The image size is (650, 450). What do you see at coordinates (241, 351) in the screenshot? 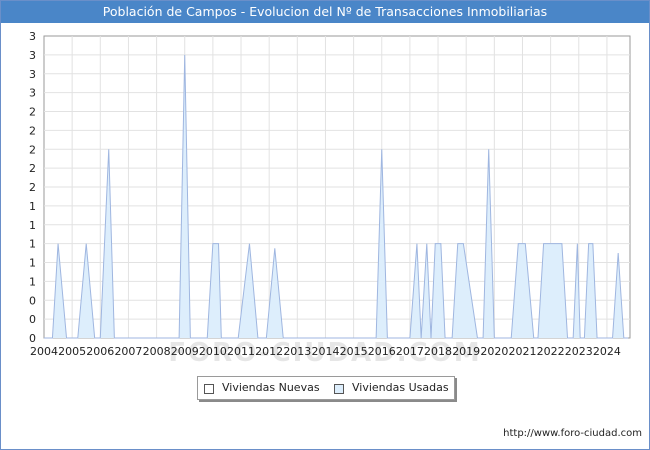
I see `x-tick-label: 2011` at bounding box center [241, 351].